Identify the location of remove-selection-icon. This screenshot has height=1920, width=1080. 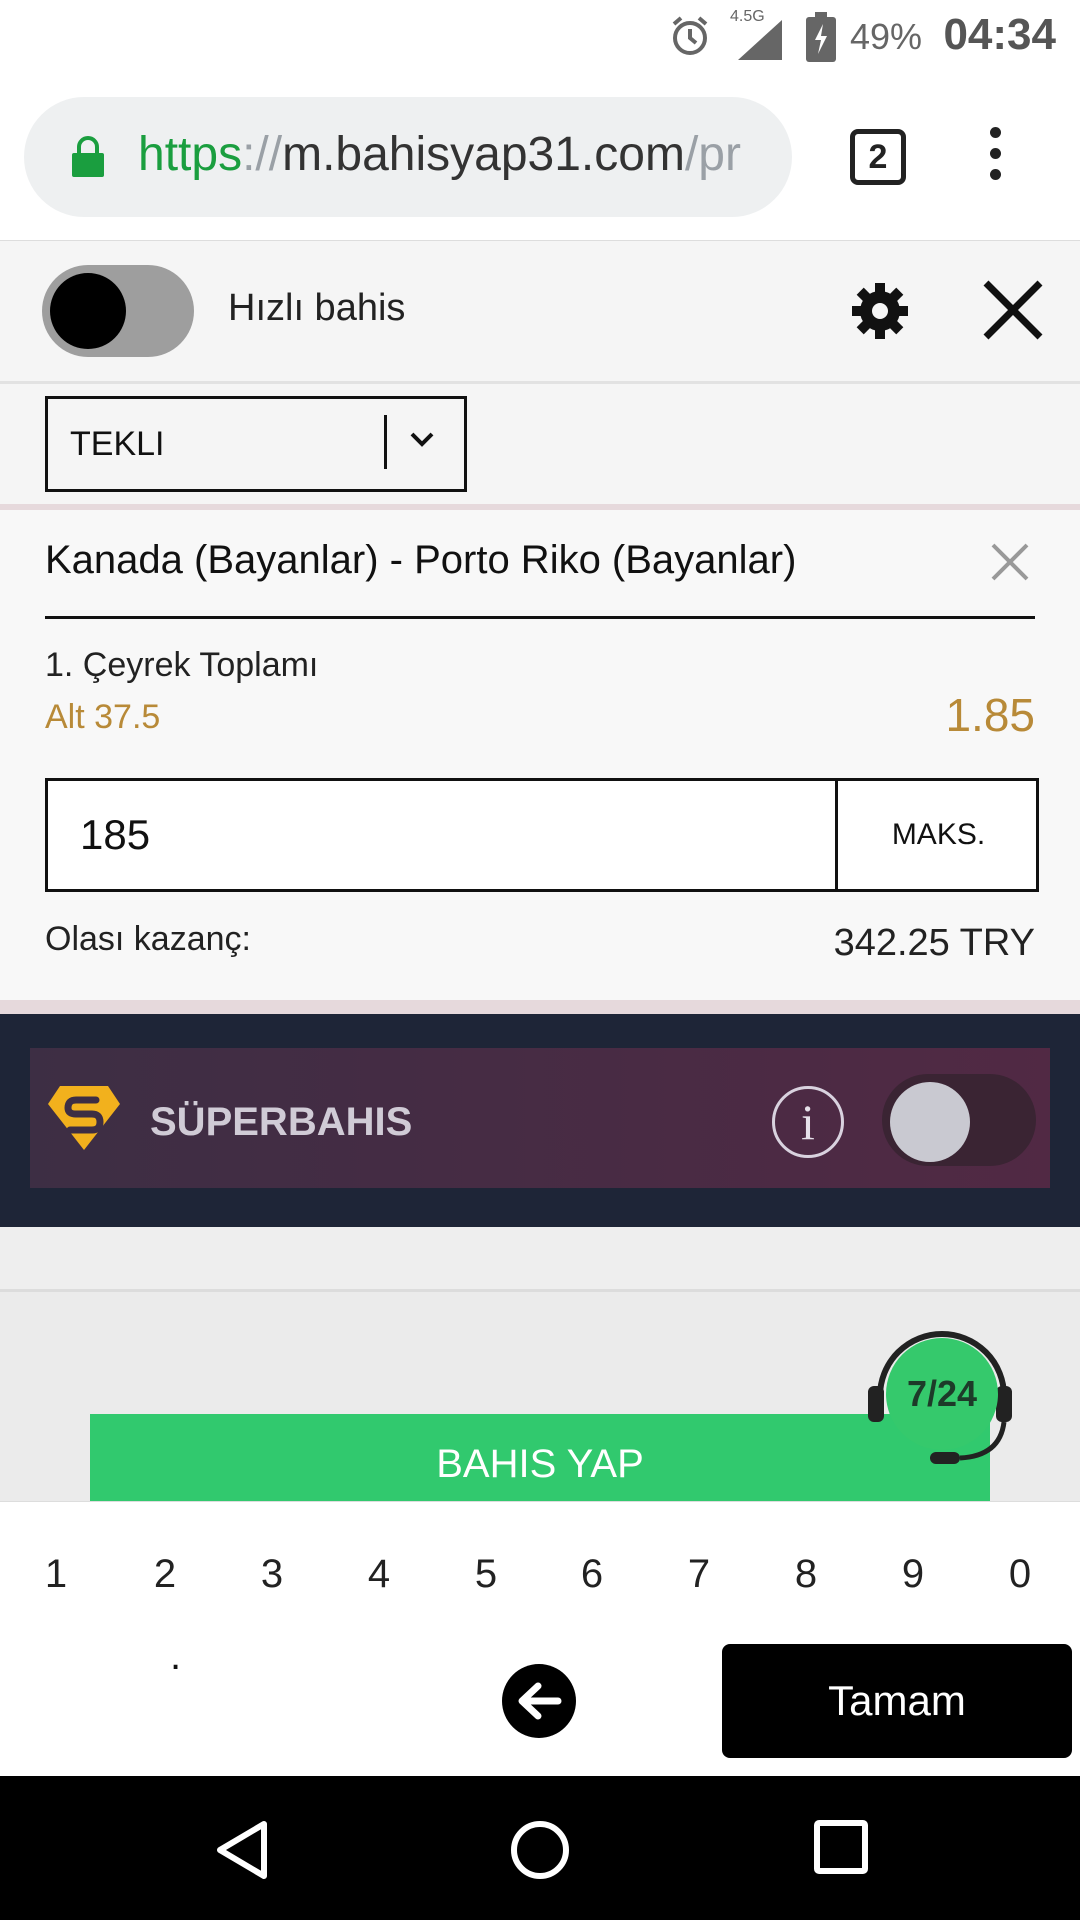
(1010, 562).